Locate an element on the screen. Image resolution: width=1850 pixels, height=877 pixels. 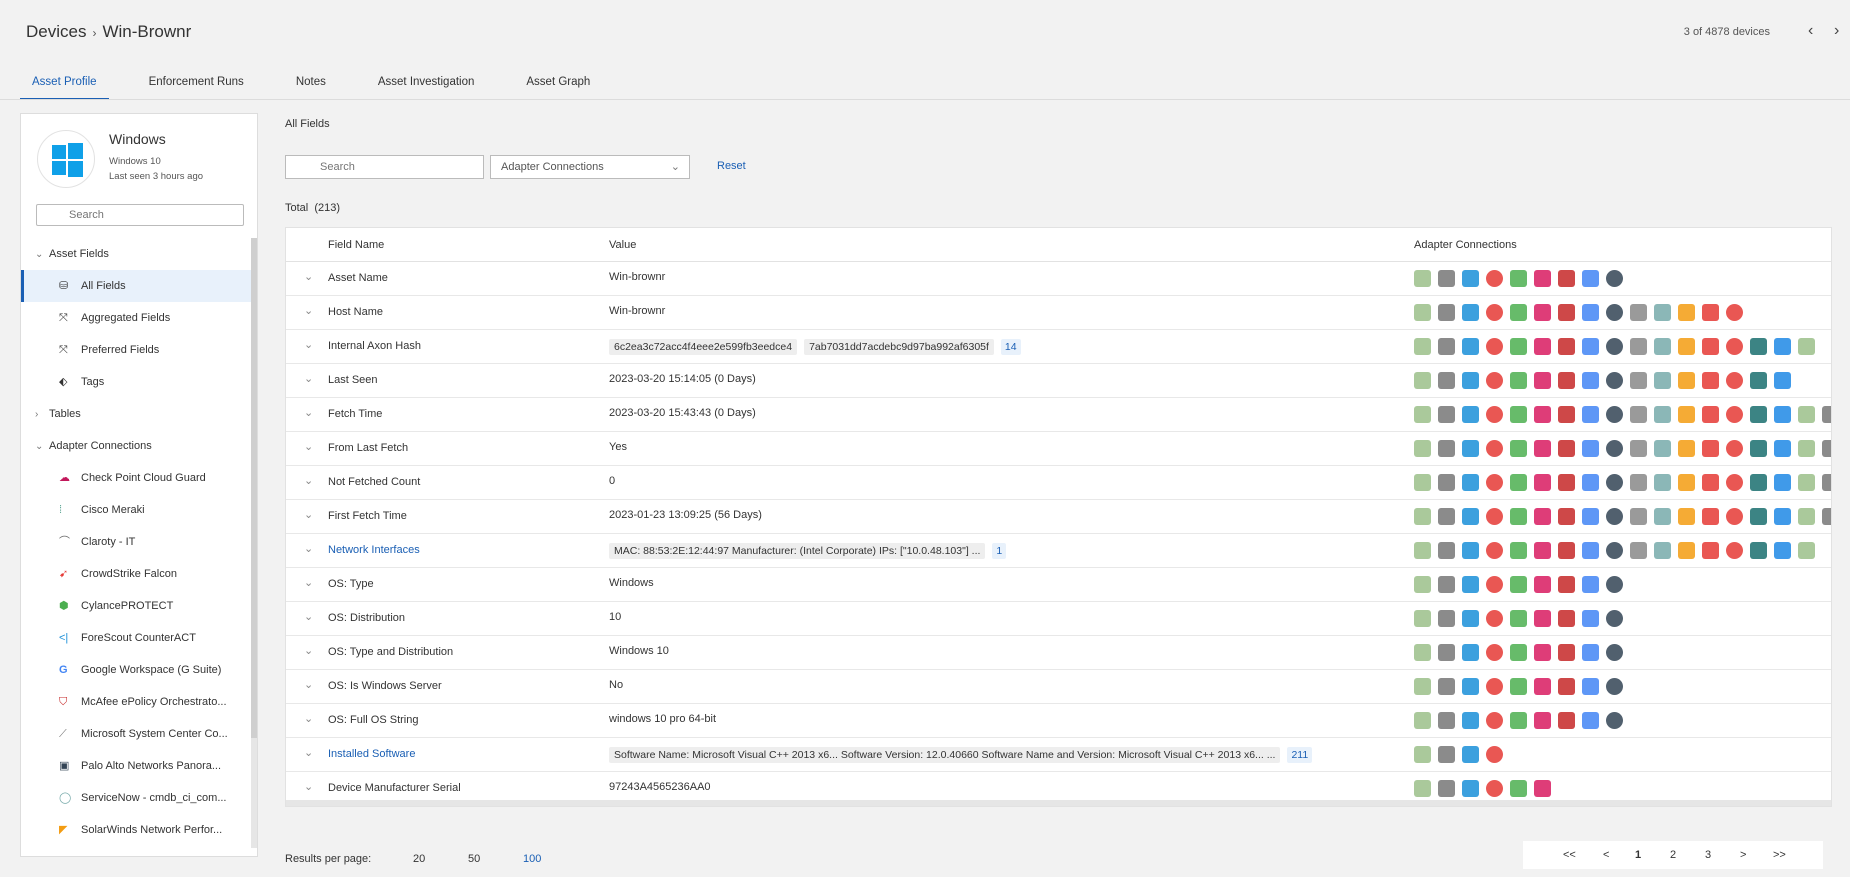
fields-search-input is located at coordinates (384, 167).